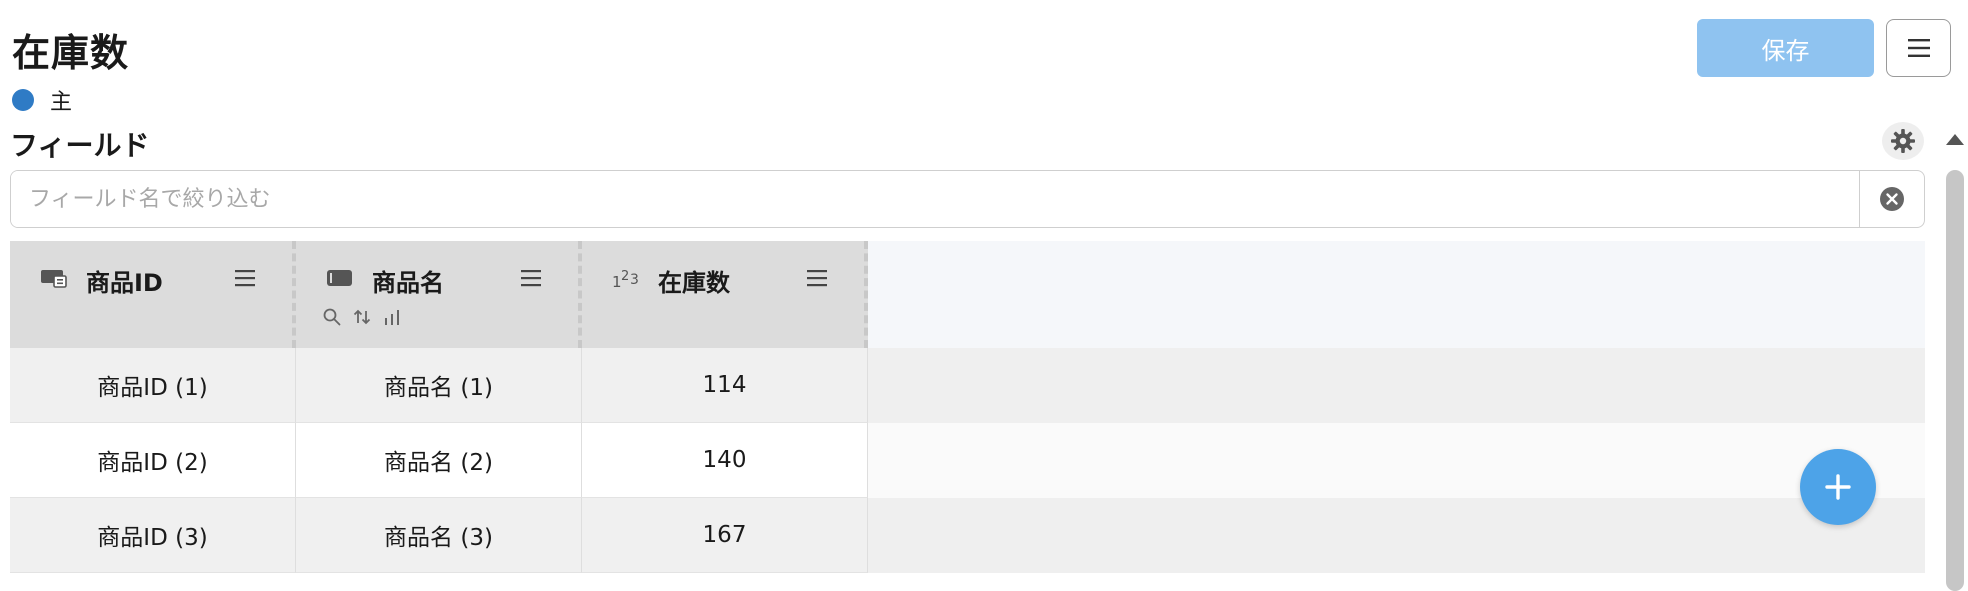  Describe the element at coordinates (61, 102) in the screenshot. I see `legend-label: 主` at that location.